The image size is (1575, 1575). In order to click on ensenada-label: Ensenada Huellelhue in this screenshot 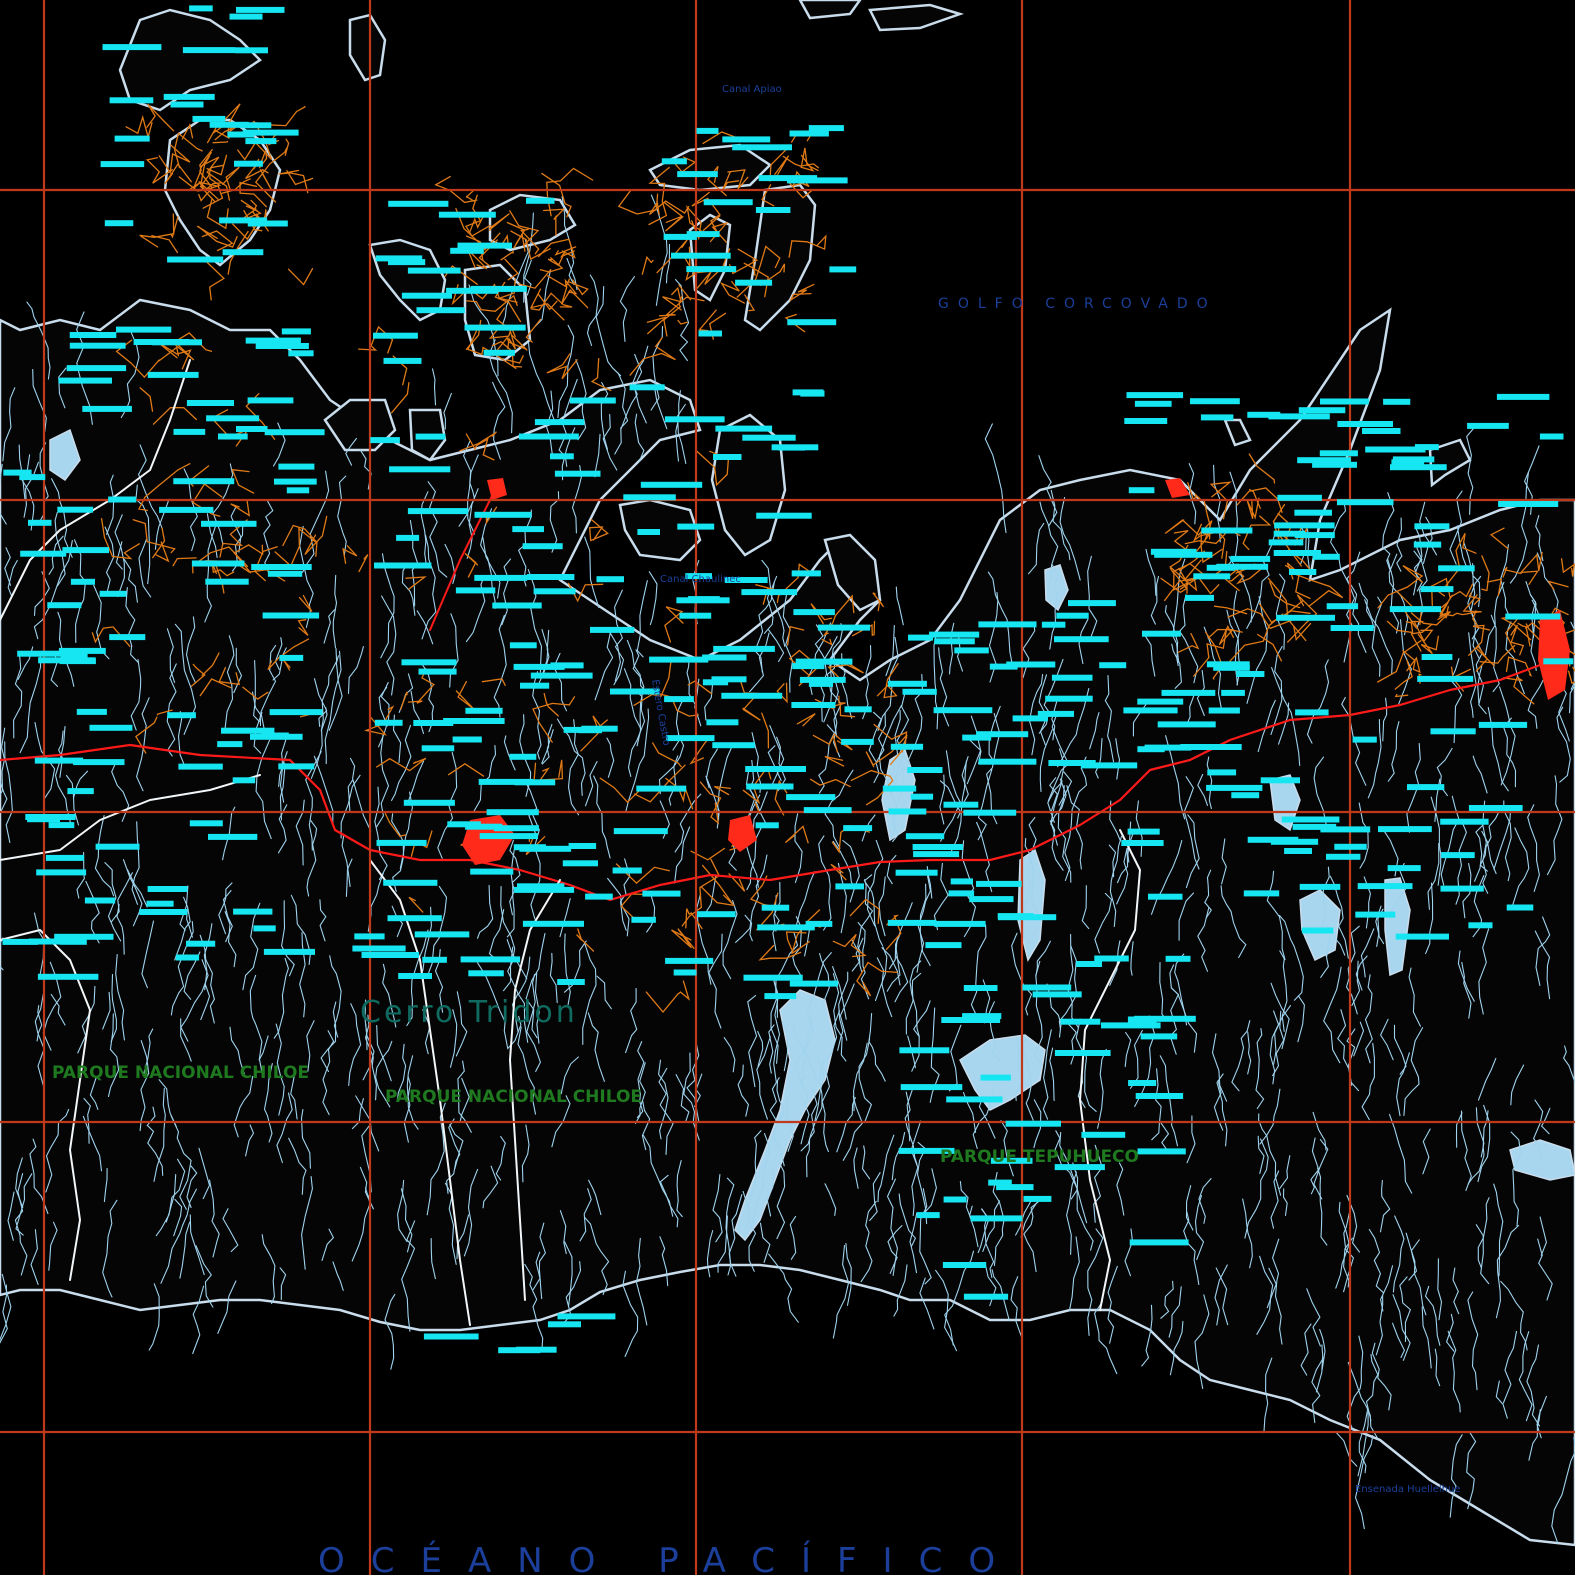, I will do `click(1407, 1489)`.